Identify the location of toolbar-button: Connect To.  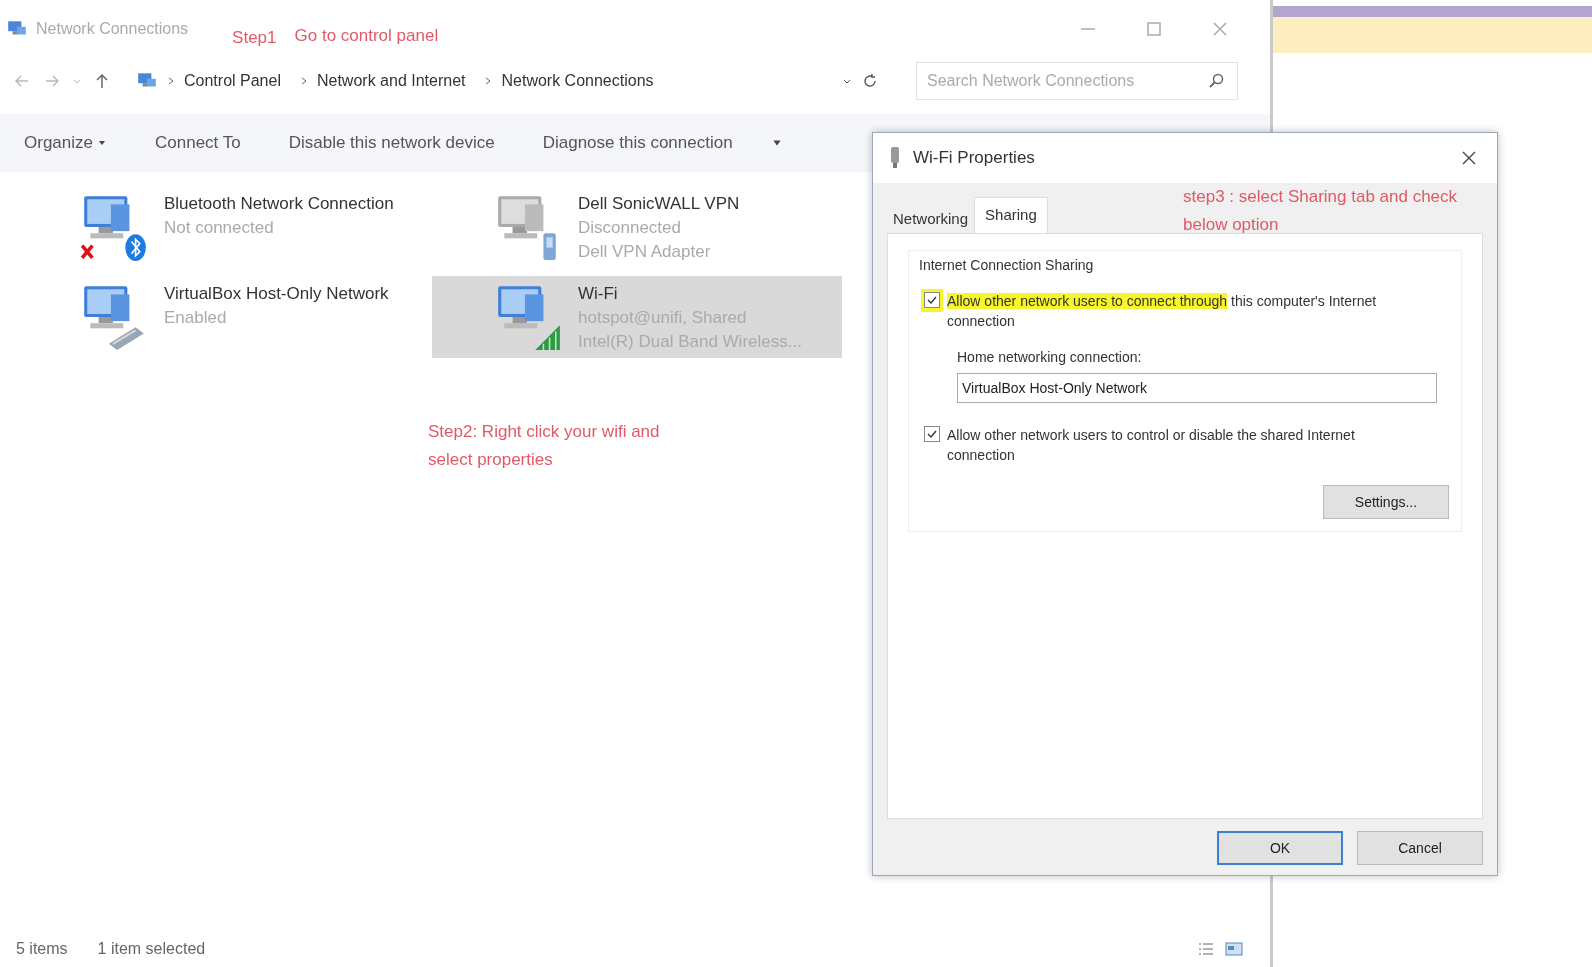
(198, 143).